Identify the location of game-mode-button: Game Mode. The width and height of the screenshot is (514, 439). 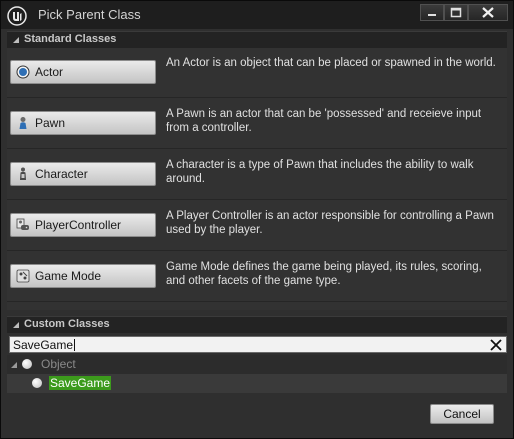
(83, 276).